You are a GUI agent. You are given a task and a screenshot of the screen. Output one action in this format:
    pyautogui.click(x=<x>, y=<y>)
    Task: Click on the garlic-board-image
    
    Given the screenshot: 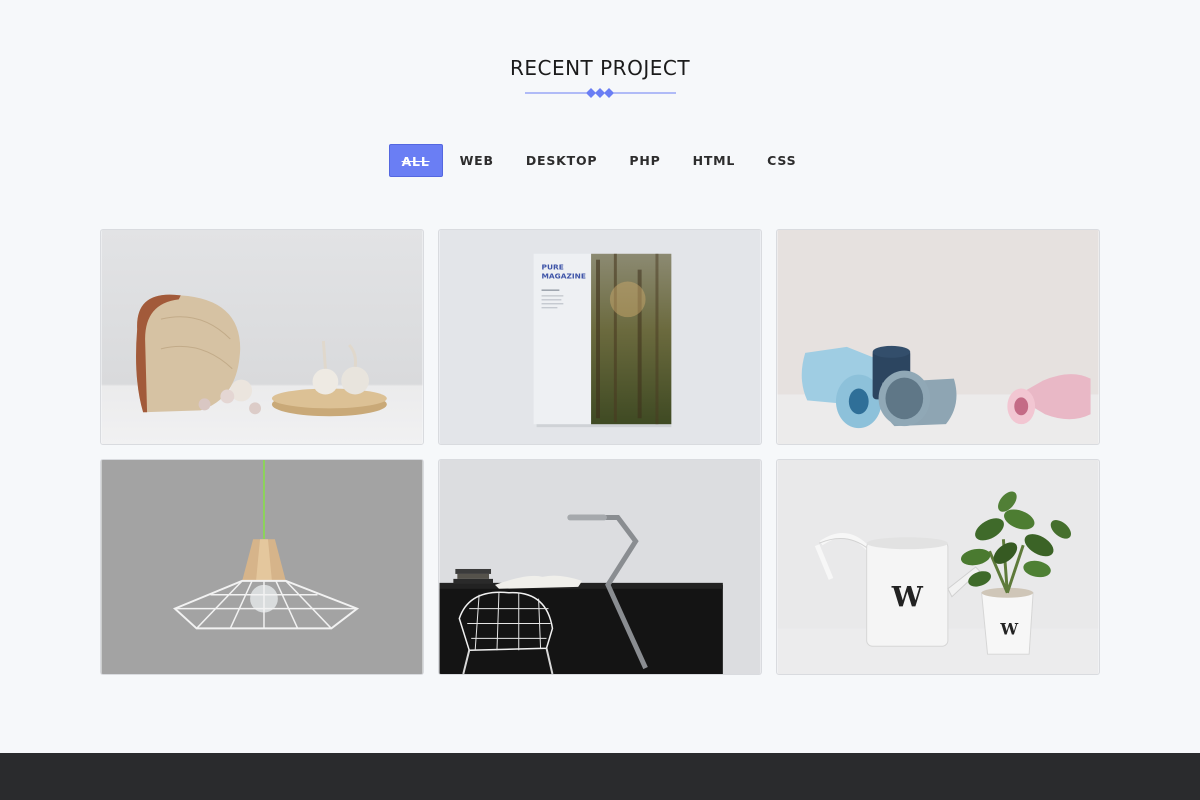 What is the action you would take?
    pyautogui.click(x=262, y=337)
    